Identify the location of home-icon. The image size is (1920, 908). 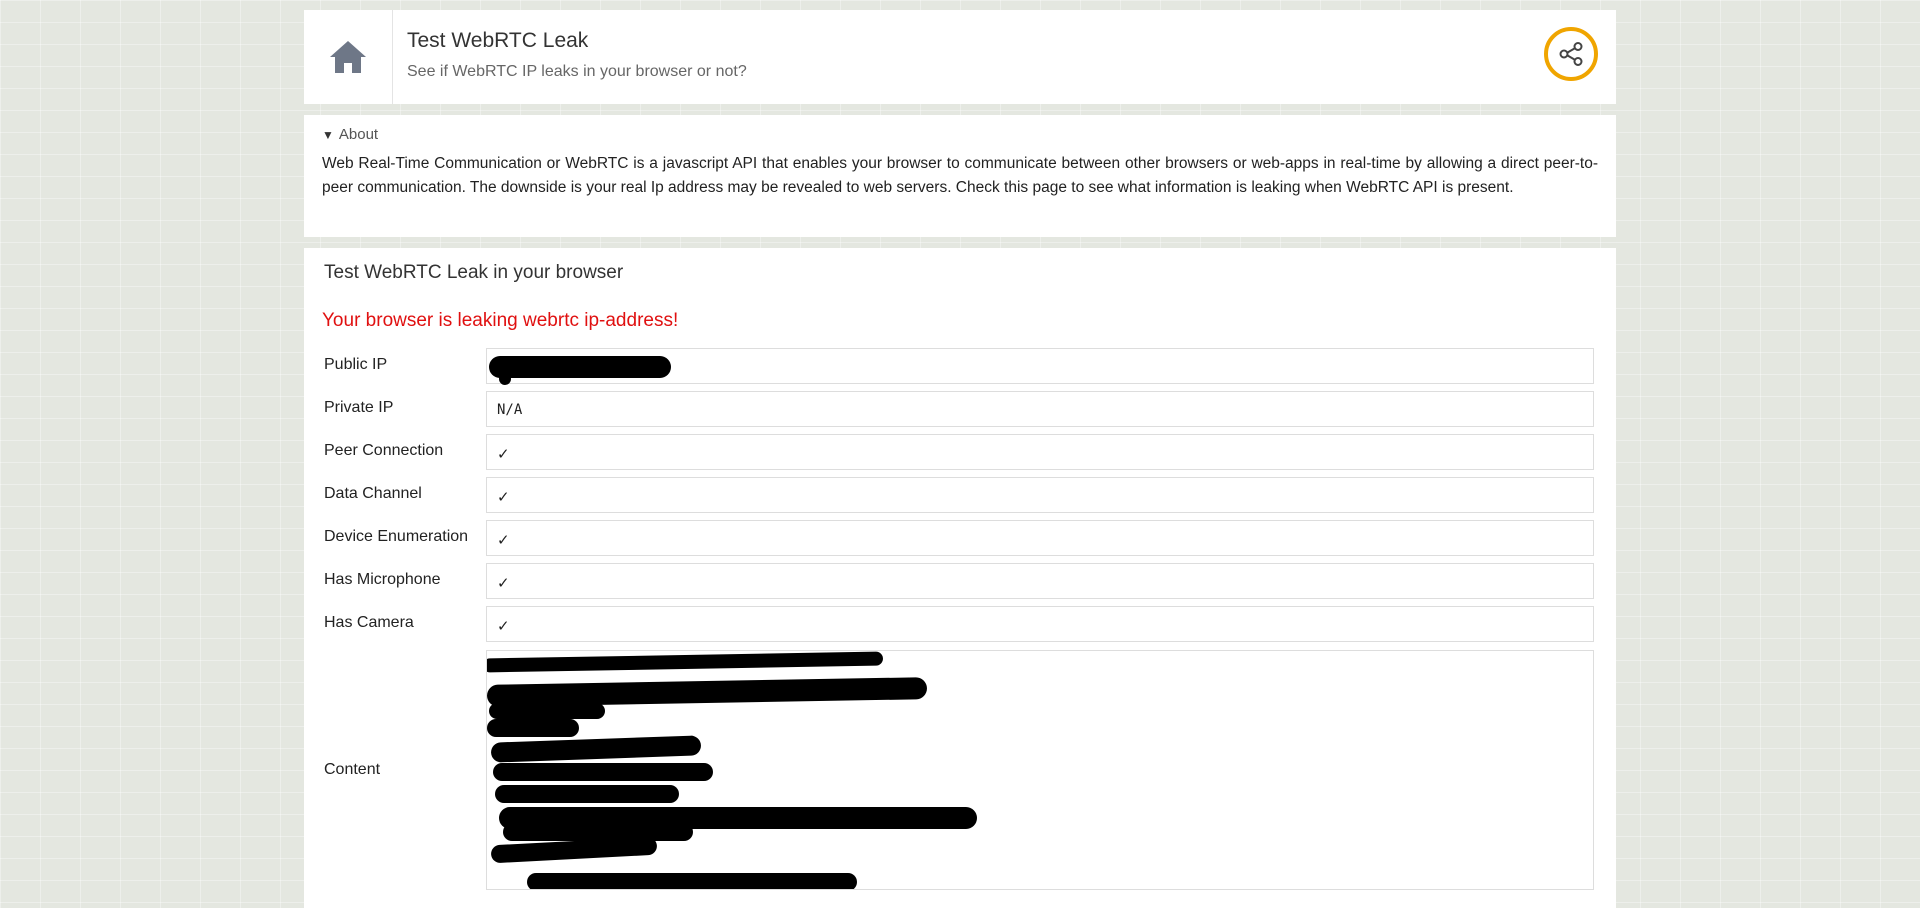
(348, 57).